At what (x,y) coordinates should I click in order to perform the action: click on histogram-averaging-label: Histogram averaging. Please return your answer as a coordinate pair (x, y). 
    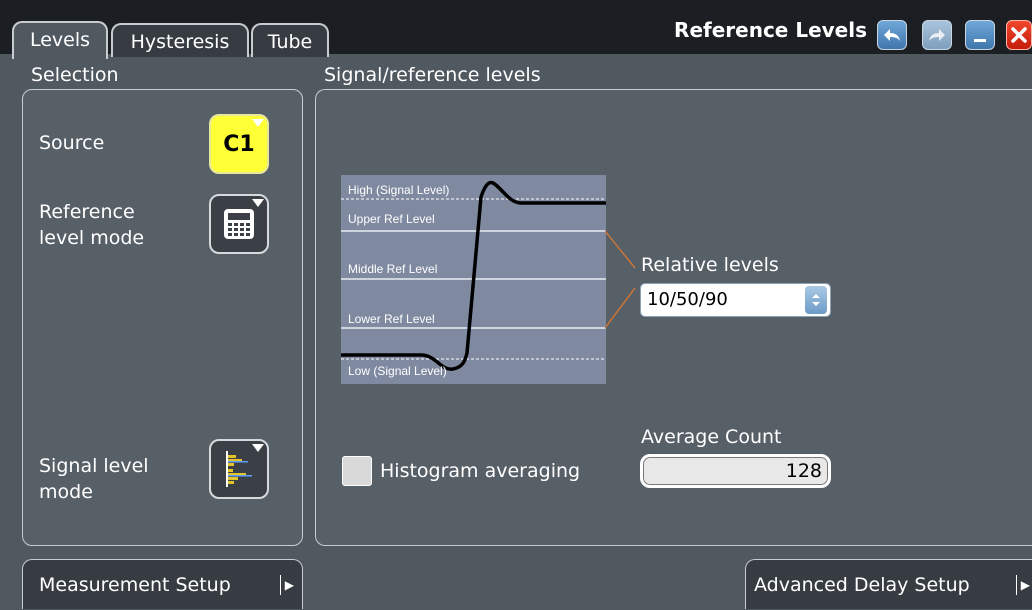
    Looking at the image, I should click on (480, 471).